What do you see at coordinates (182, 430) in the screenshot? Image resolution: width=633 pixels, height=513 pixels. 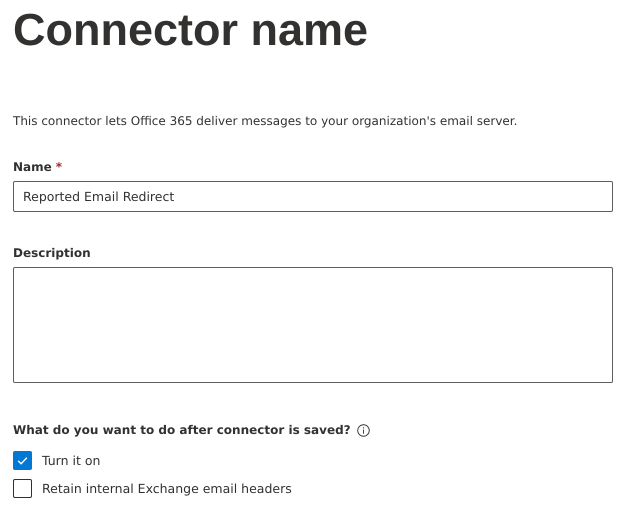 I see `question-label: What do you want to do after connector is saved?` at bounding box center [182, 430].